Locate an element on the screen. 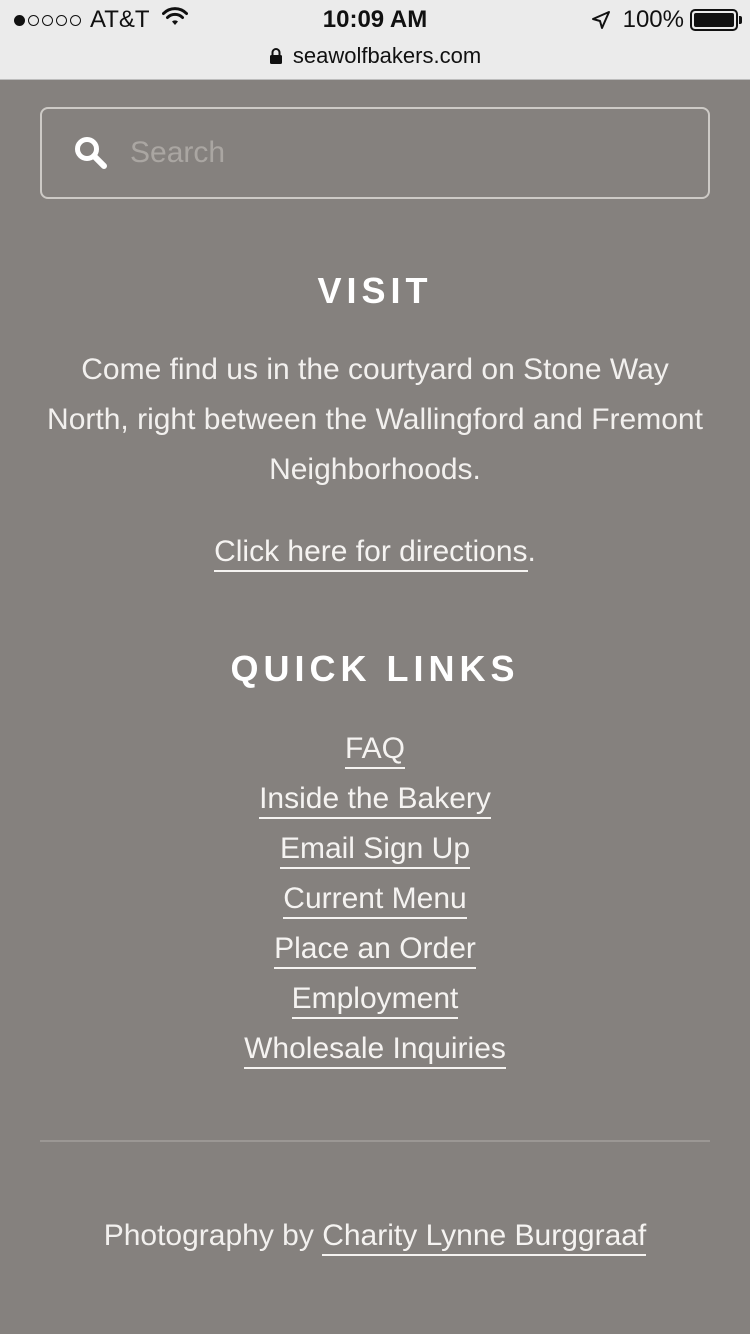 The image size is (750, 1334). photographer-link: Charity Lynne Burggraaf is located at coordinates (484, 1237).